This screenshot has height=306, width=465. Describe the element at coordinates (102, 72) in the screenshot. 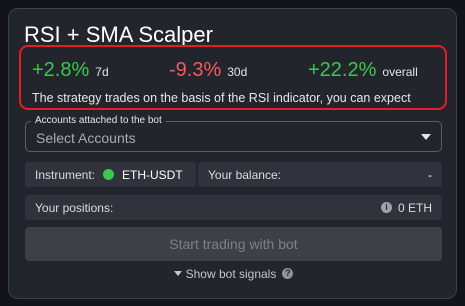

I see `stat-7d-period: 7d` at that location.